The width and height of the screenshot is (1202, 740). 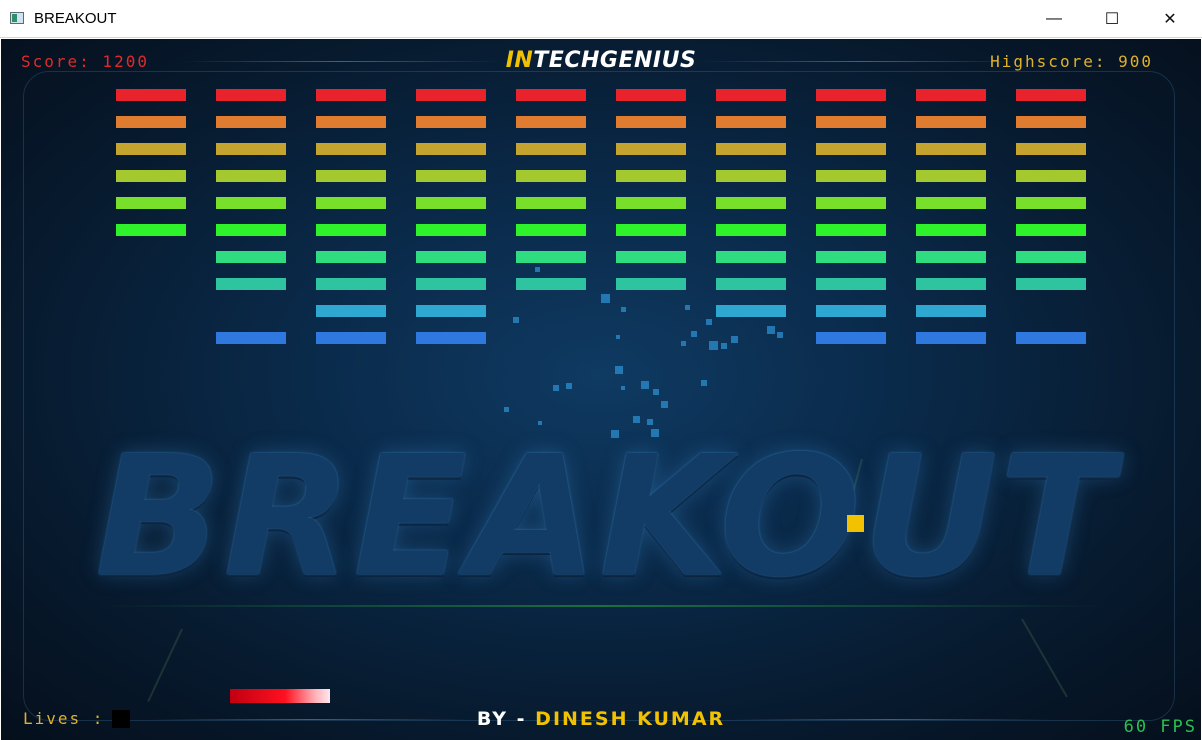 I want to click on brand-logo: INTECHGENIUS, so click(x=601, y=60).